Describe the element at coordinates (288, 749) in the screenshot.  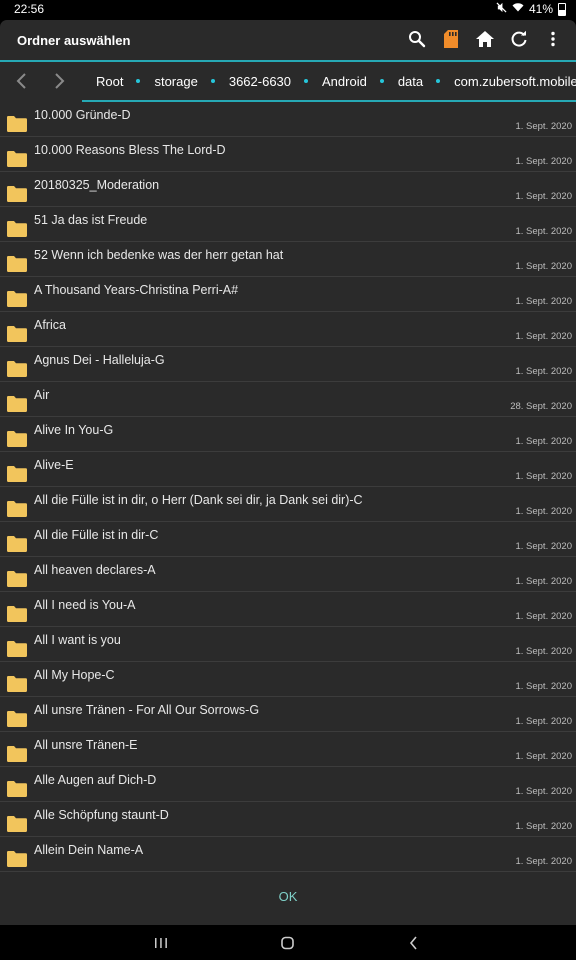
I see `list-item: All unsre Tränen-E 1. Sept. 2020` at that location.